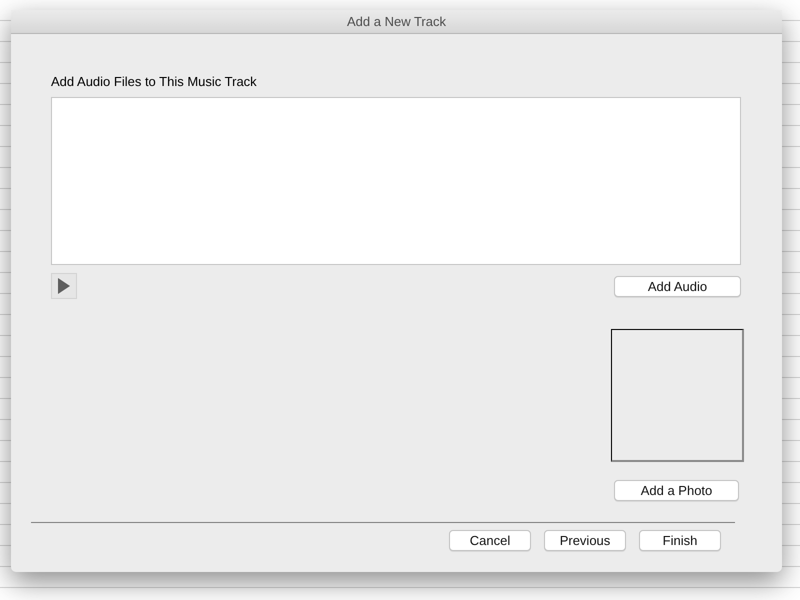 This screenshot has height=600, width=800. What do you see at coordinates (677, 395) in the screenshot?
I see `photo-well` at bounding box center [677, 395].